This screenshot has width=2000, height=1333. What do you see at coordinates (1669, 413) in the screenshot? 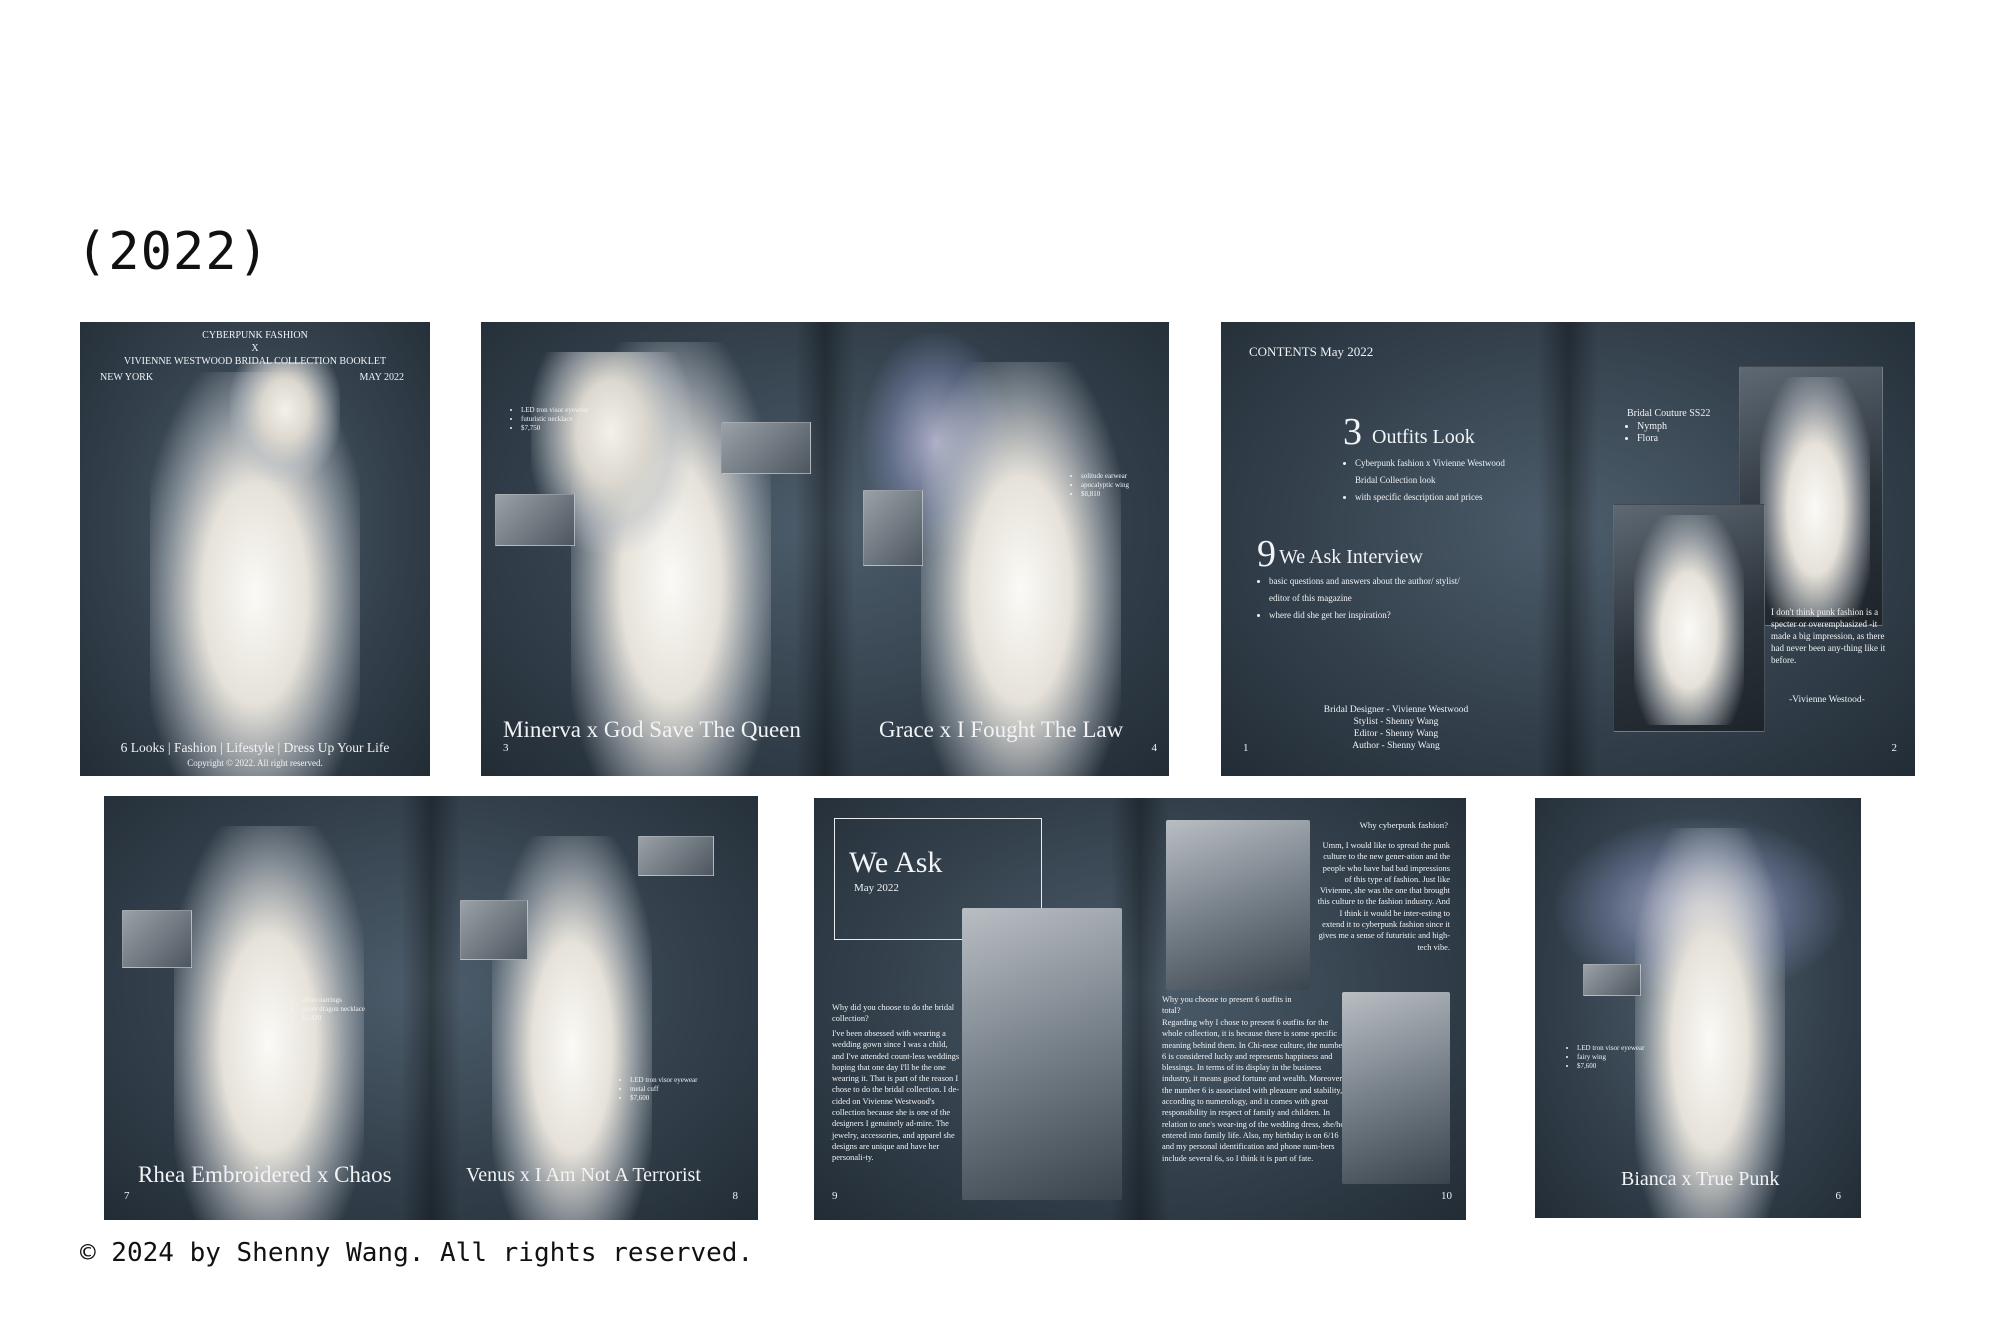
I see `couture-heading: Bridal Couture SS22` at bounding box center [1669, 413].